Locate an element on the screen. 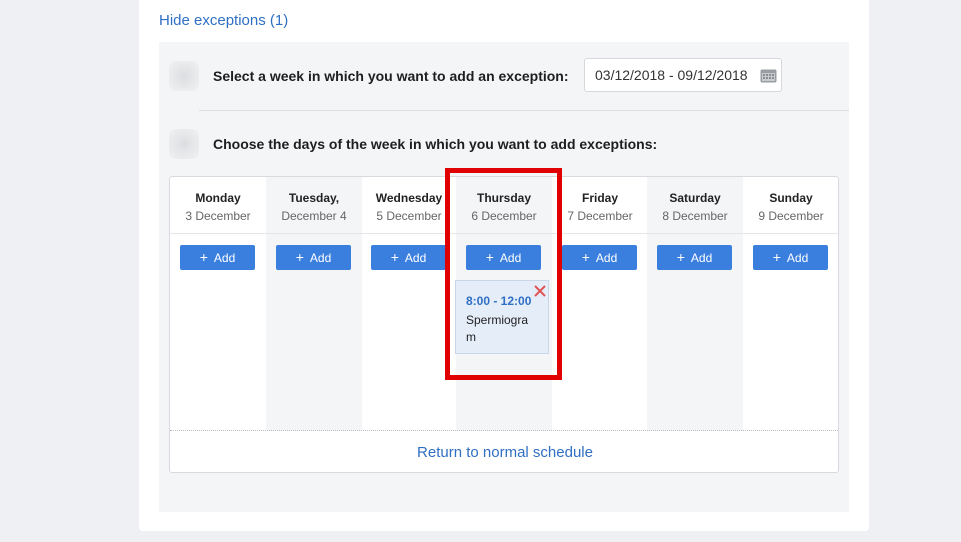 The width and height of the screenshot is (961, 542). day-column-monday: Monday 3 December + Add is located at coordinates (218, 304).